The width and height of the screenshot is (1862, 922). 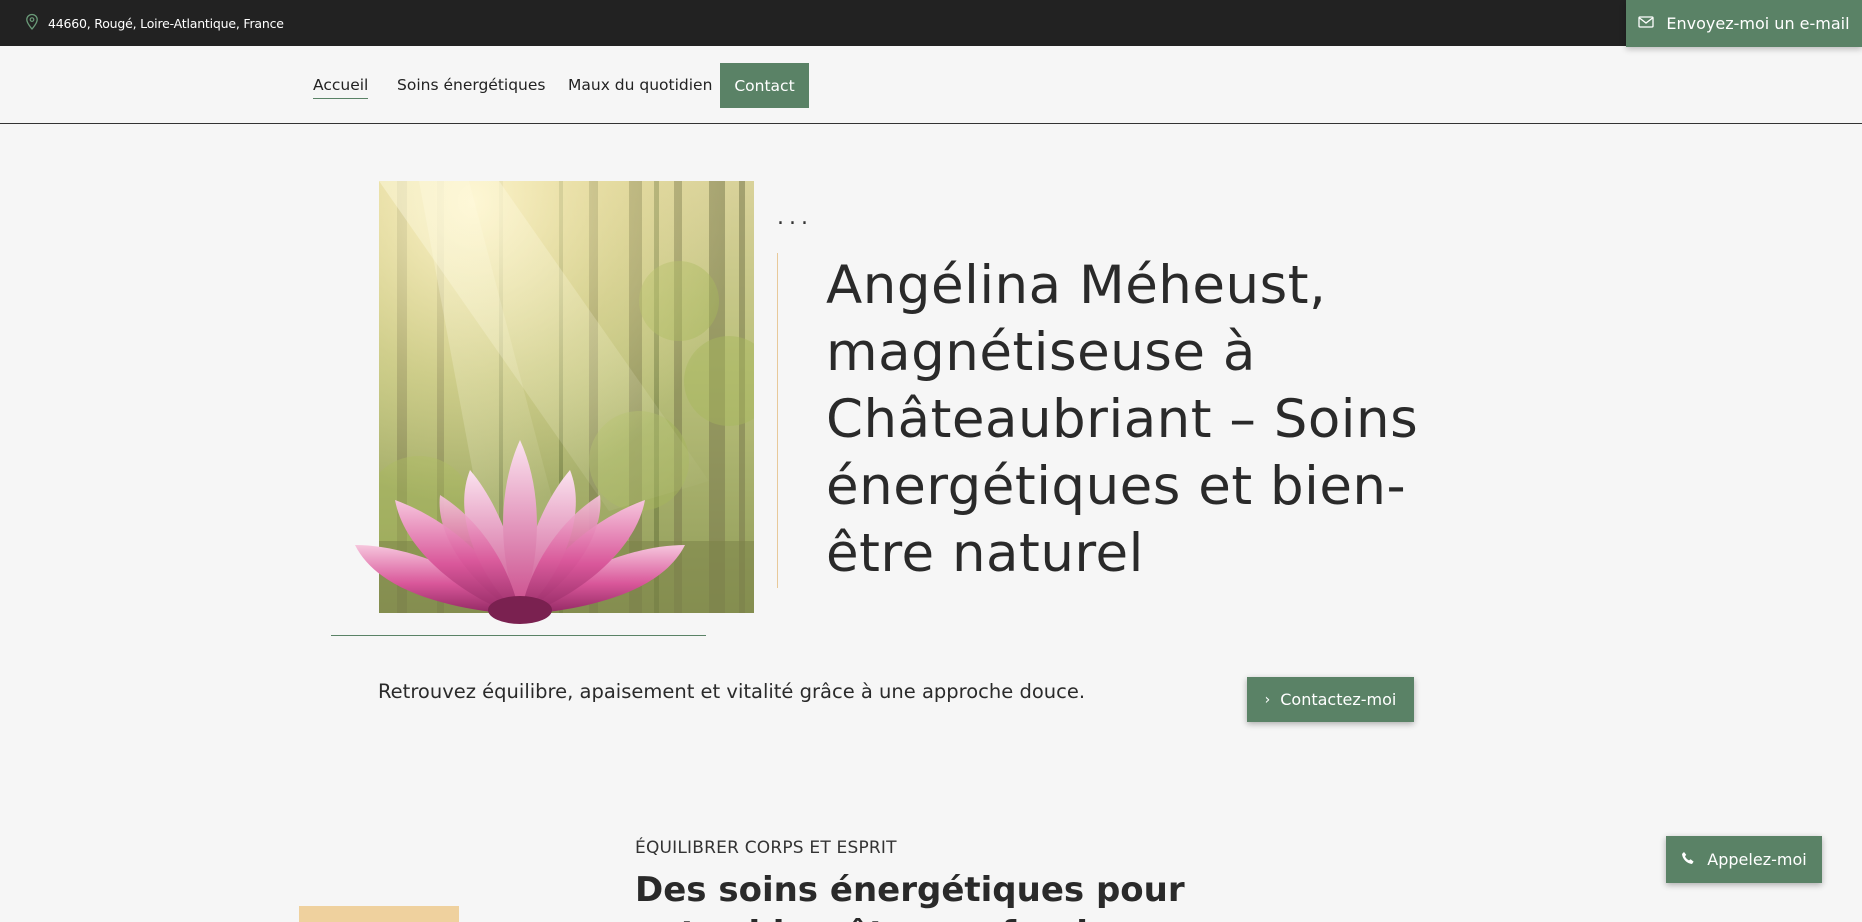 I want to click on contact-me-button: › Contactez-moi, so click(x=1330, y=699).